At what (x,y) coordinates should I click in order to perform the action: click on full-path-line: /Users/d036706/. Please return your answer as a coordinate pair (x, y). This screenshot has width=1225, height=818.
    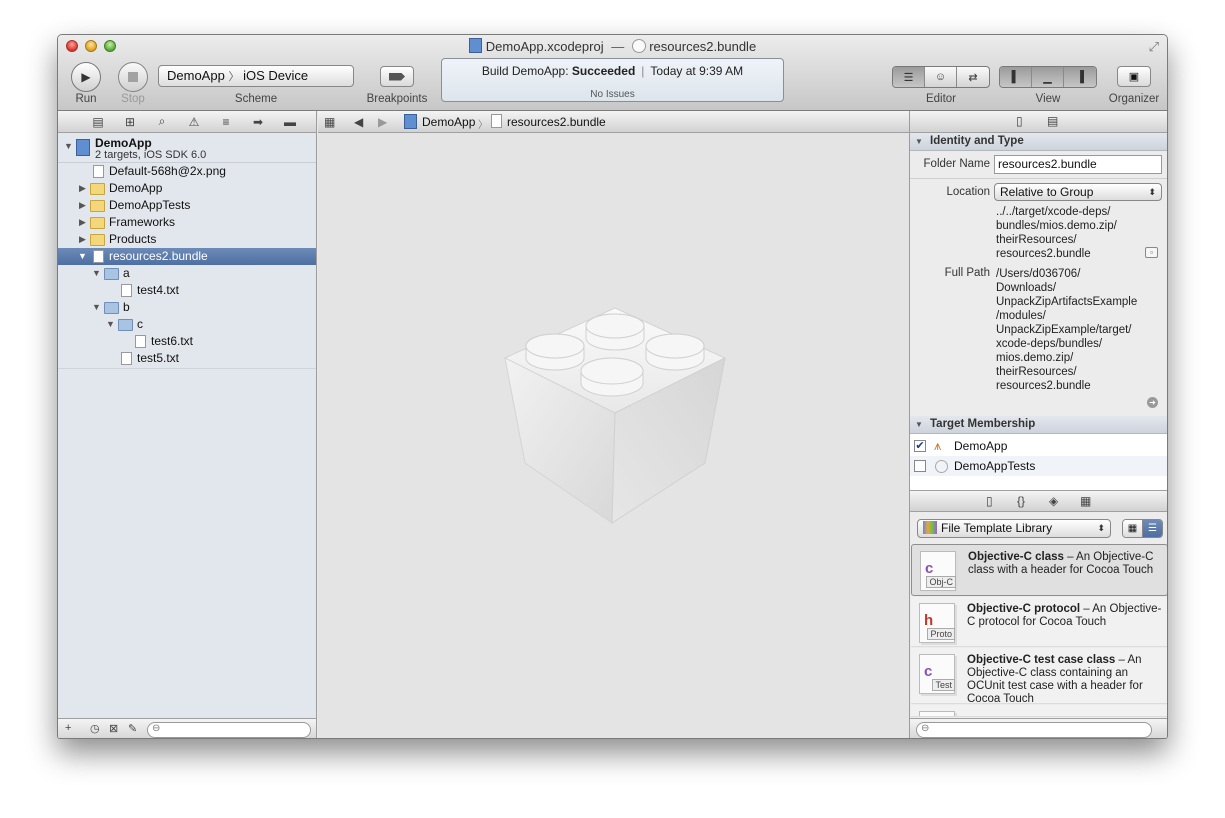
    Looking at the image, I should click on (1038, 274).